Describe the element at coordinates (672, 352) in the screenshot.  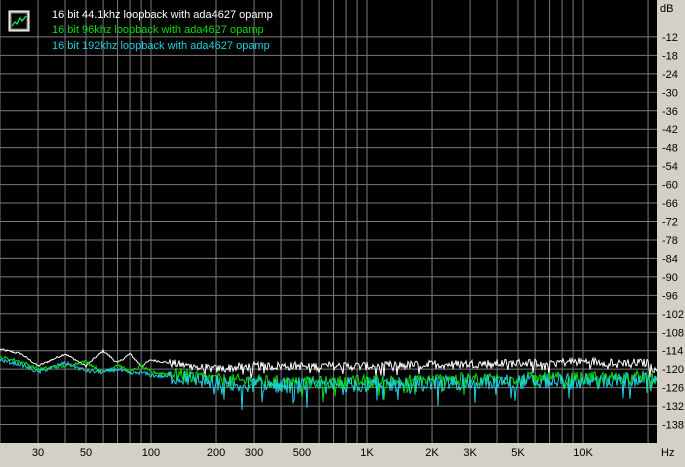
I see `y-tick-label: -114` at that location.